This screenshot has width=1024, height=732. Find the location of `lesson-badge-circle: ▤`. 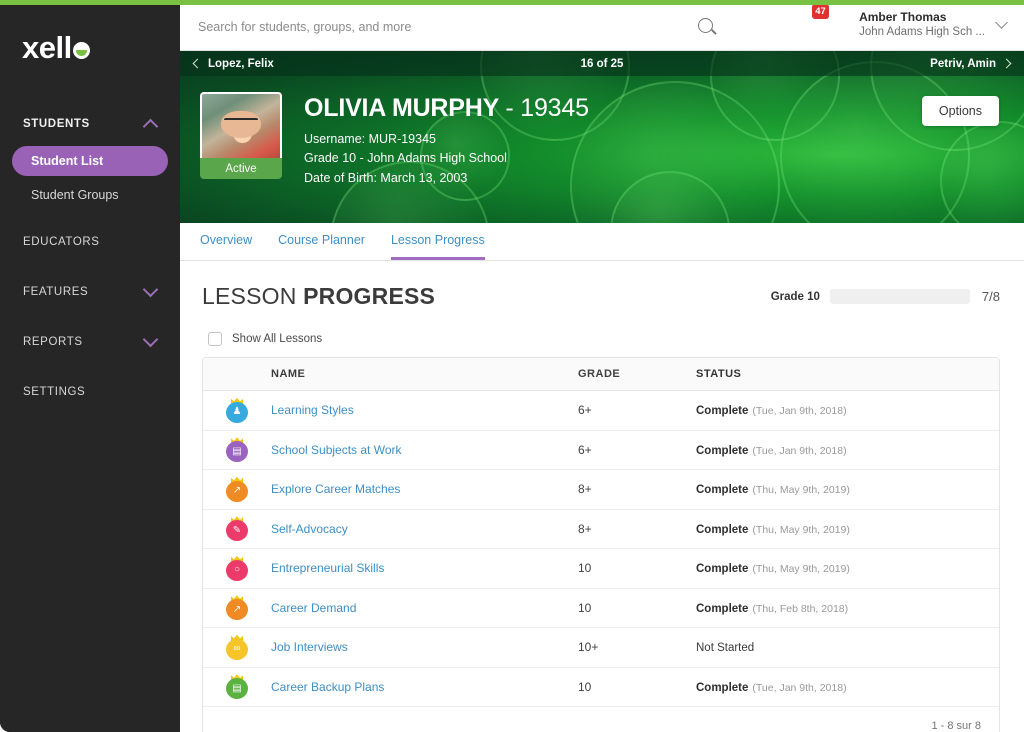

lesson-badge-circle: ▤ is located at coordinates (237, 452).